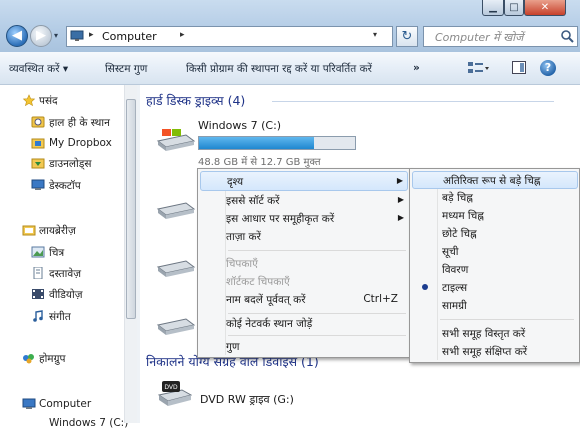 The height and width of the screenshot is (429, 580). I want to click on sidebar-item-recent-places: हाल ही के स्थान, so click(79, 123).